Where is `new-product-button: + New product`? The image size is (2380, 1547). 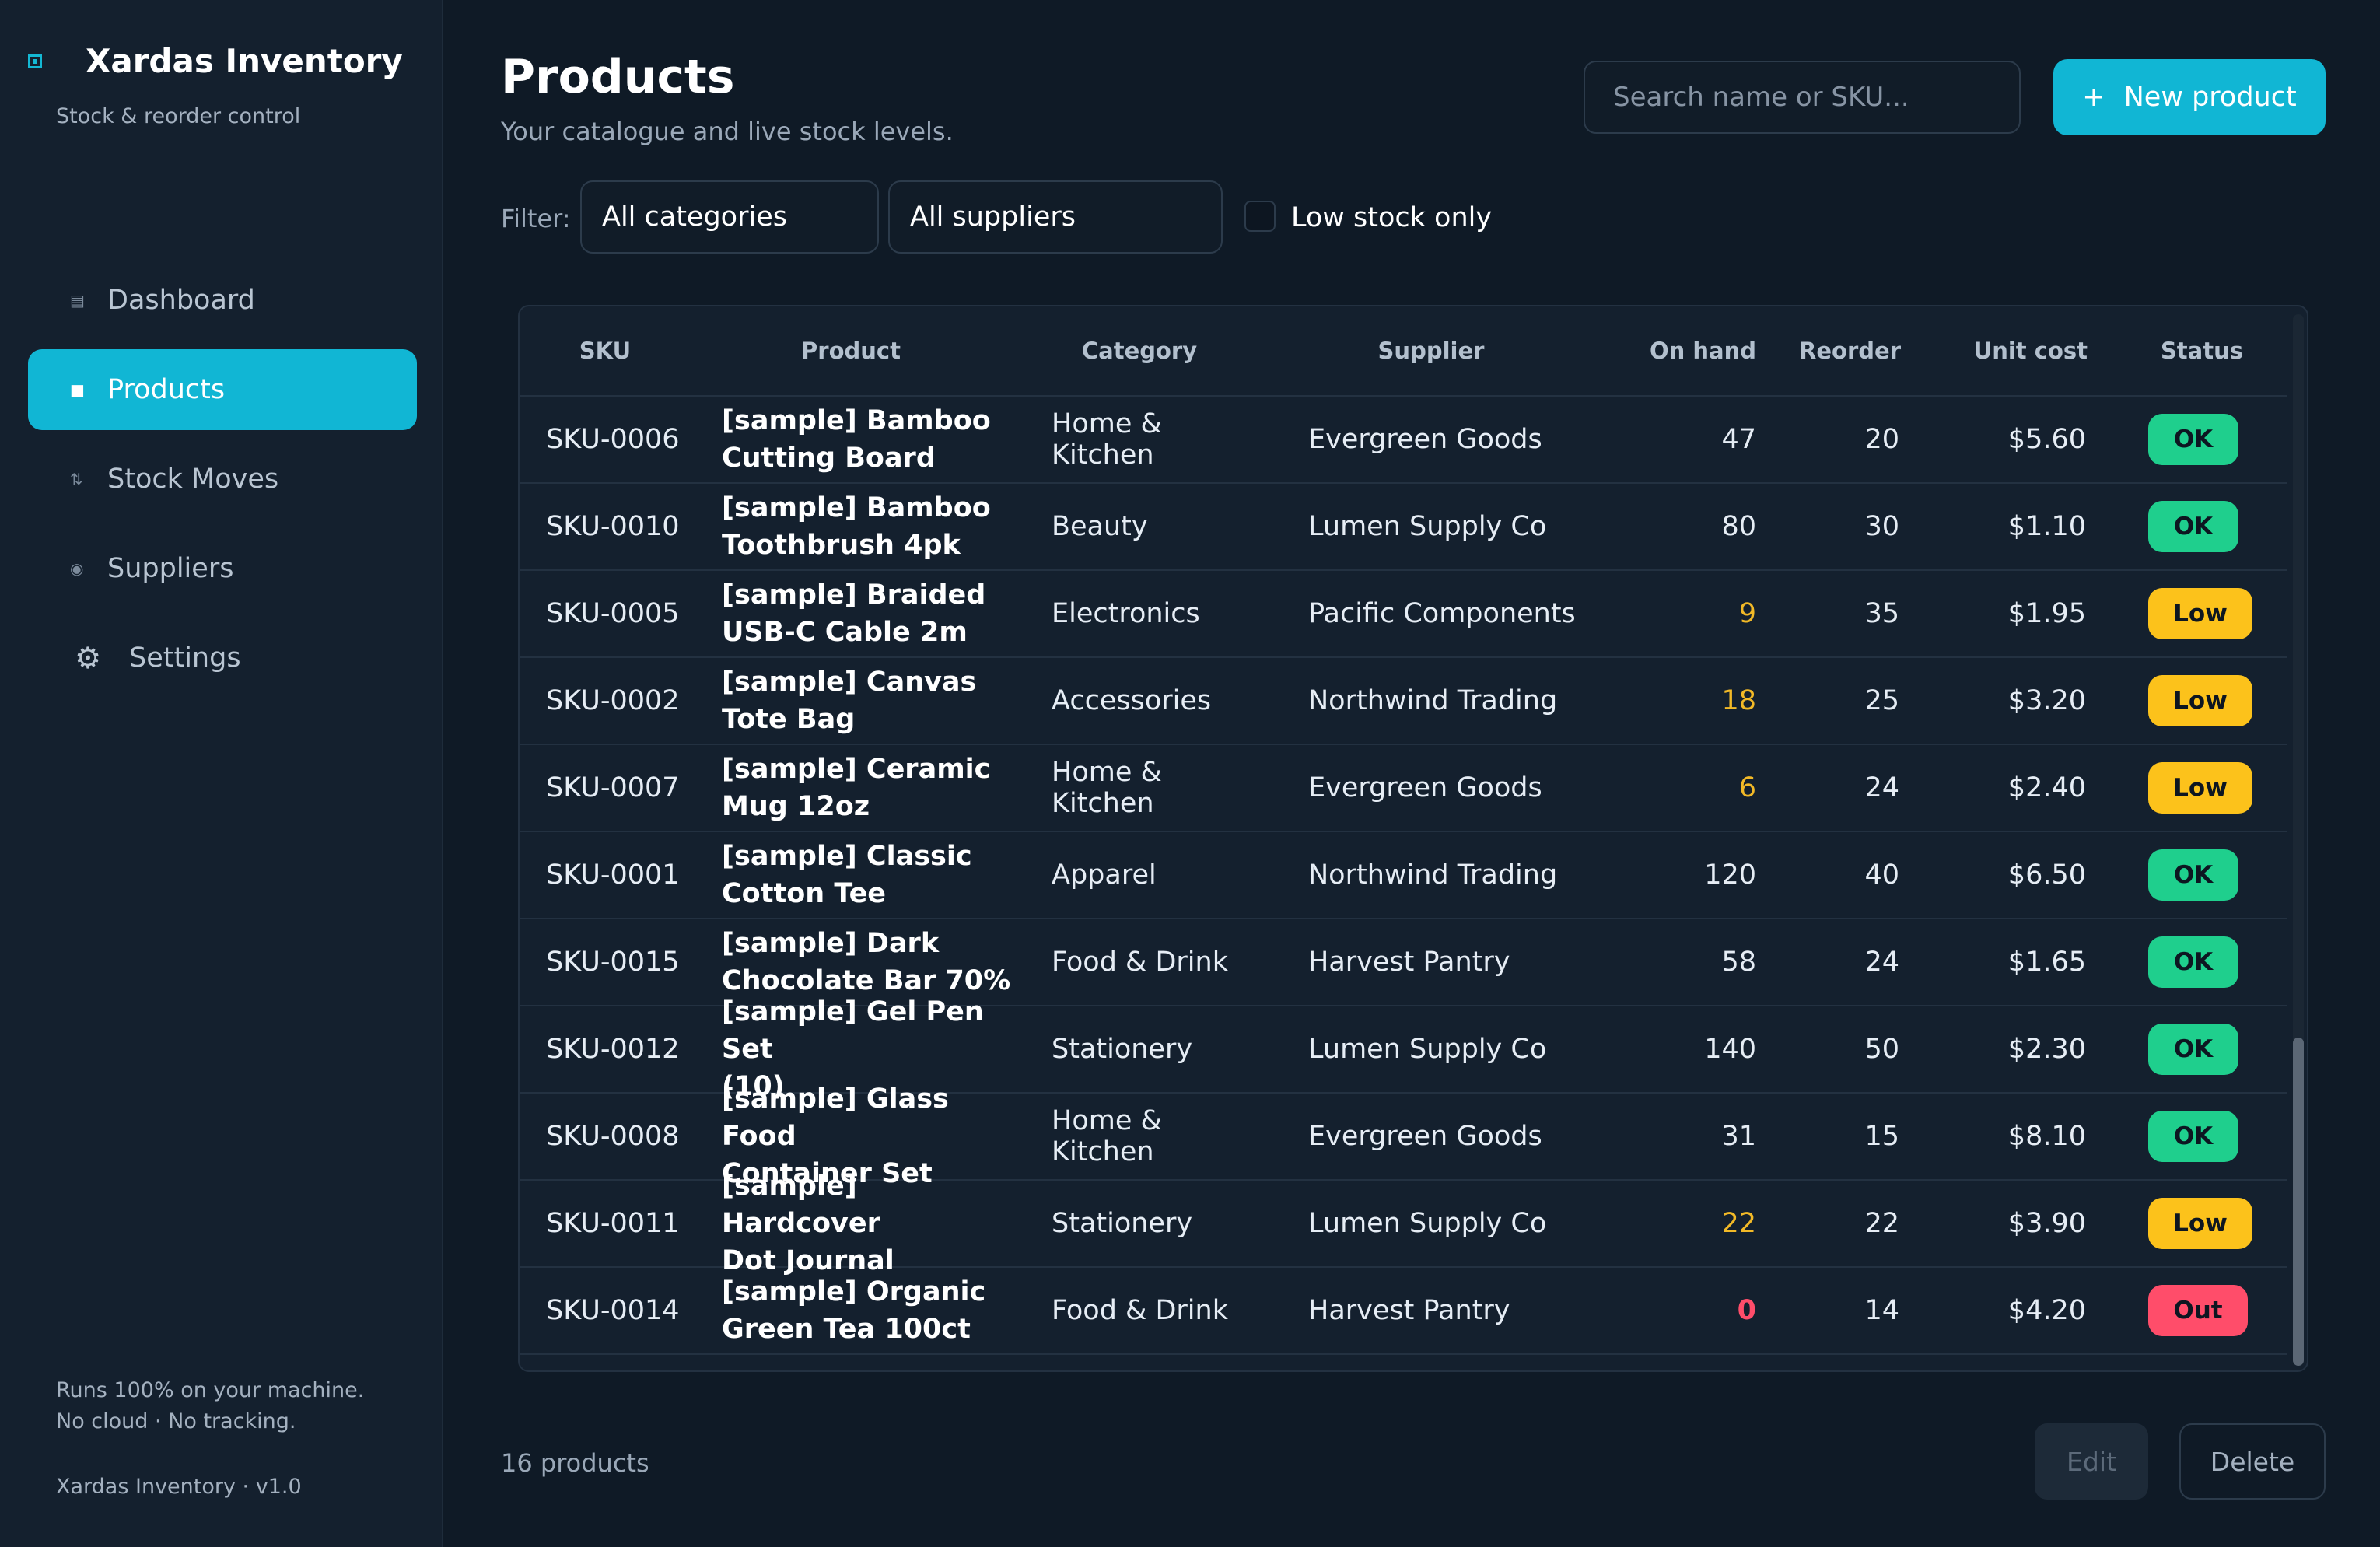 new-product-button: + New product is located at coordinates (2190, 97).